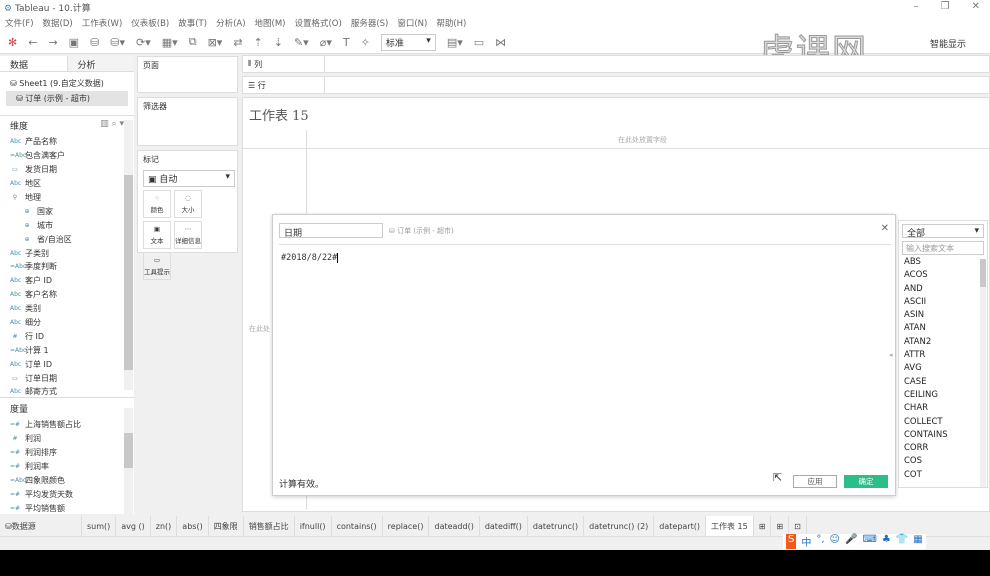  Describe the element at coordinates (943, 276) in the screenshot. I see `function-item: ACOS` at that location.